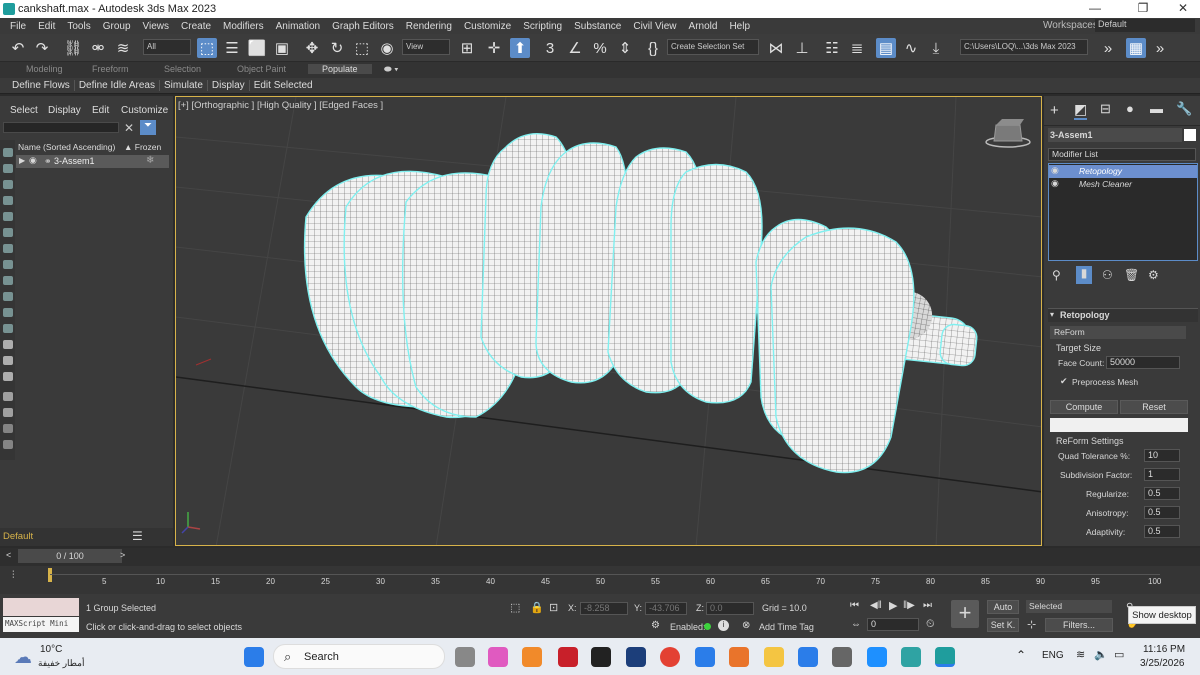 The image size is (1200, 675). Describe the element at coordinates (1101, 654) in the screenshot. I see `volume-icon: 🔈` at that location.